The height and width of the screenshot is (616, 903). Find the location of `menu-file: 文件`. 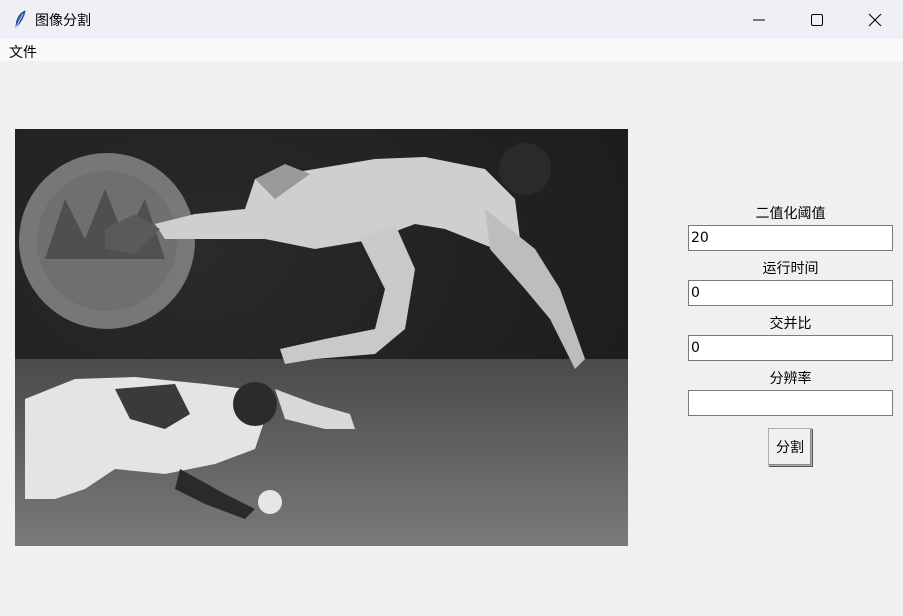

menu-file: 文件 is located at coordinates (23, 52).